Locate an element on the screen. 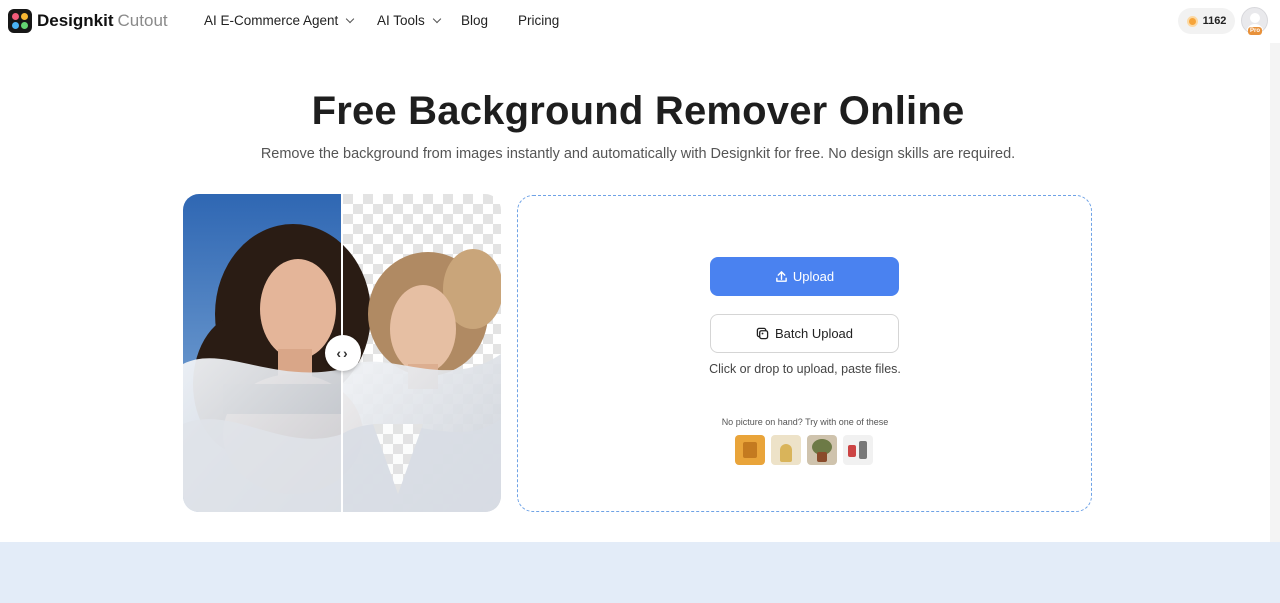  next-section-band is located at coordinates (640, 572).